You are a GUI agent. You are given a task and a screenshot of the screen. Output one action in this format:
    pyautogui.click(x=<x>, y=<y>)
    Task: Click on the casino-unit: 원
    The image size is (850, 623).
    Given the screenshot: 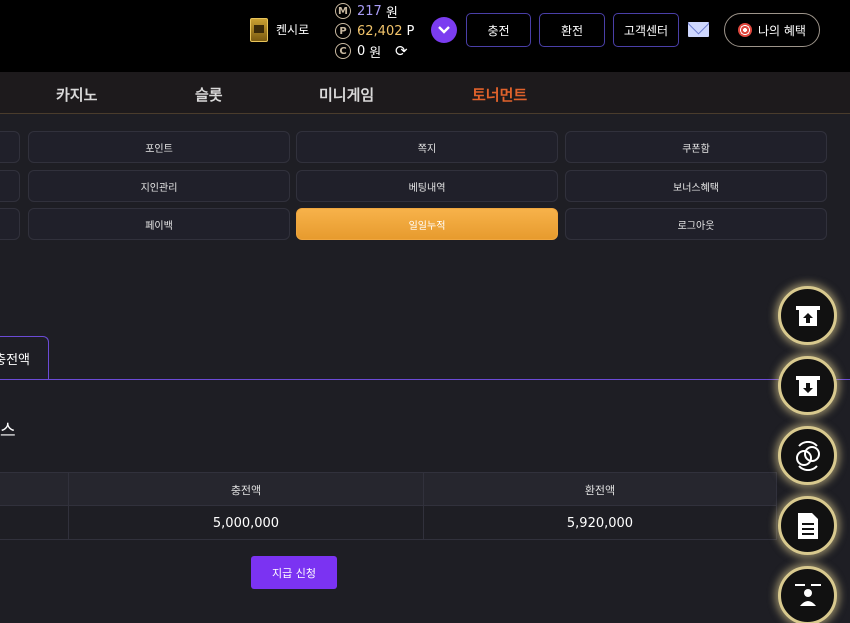 What is the action you would take?
    pyautogui.click(x=375, y=53)
    